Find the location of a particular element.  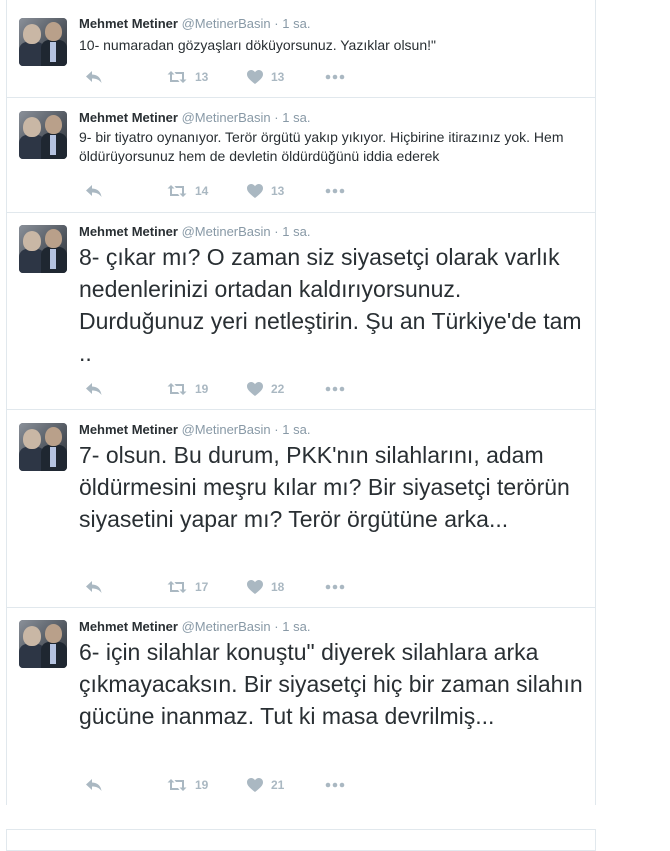

retweet-button: 14 is located at coordinates (187, 191).